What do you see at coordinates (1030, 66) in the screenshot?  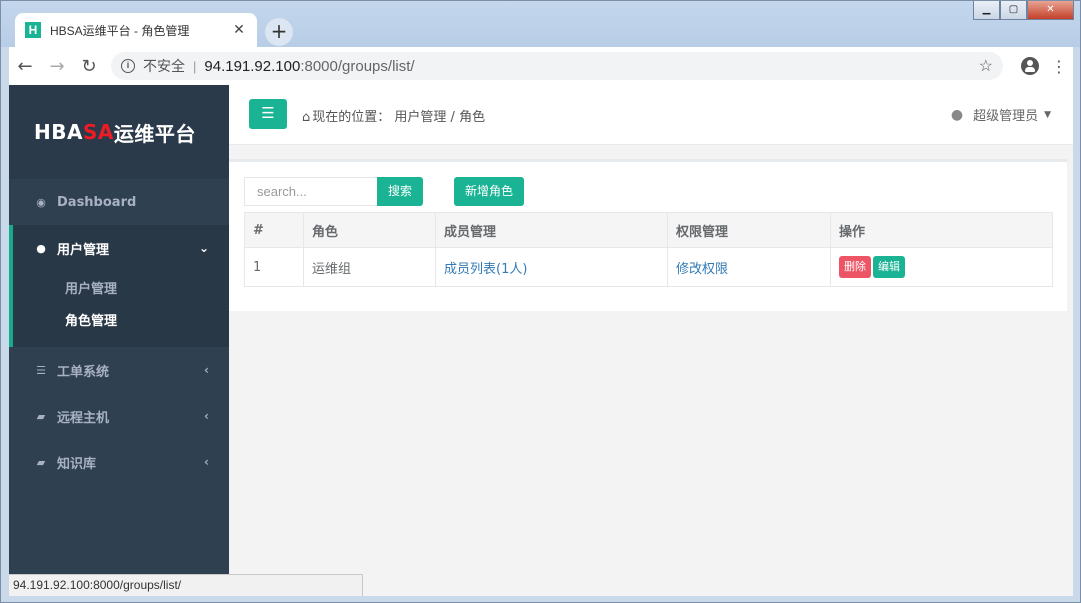 I see `account-icon` at bounding box center [1030, 66].